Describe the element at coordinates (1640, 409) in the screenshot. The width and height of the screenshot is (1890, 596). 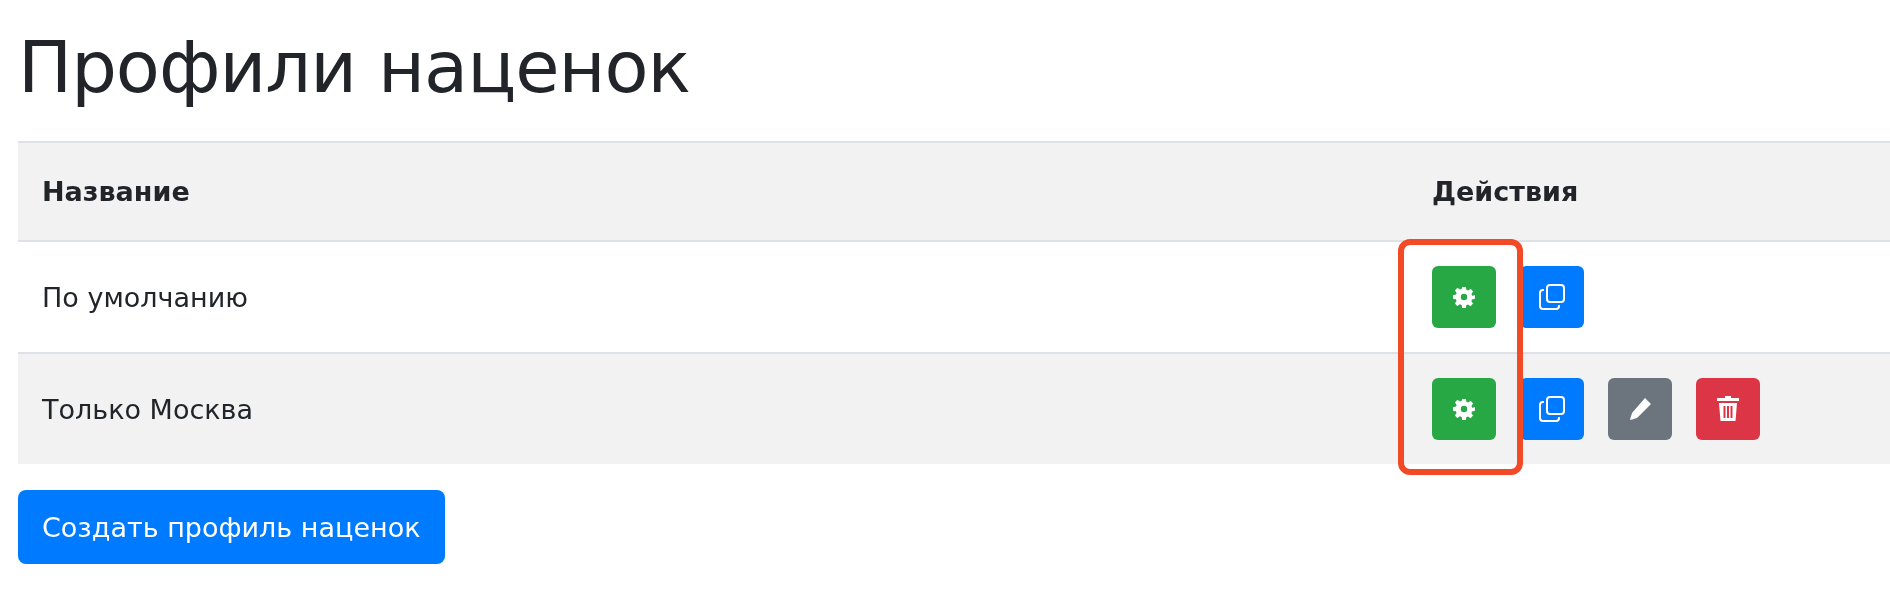
I see `edit-button` at that location.